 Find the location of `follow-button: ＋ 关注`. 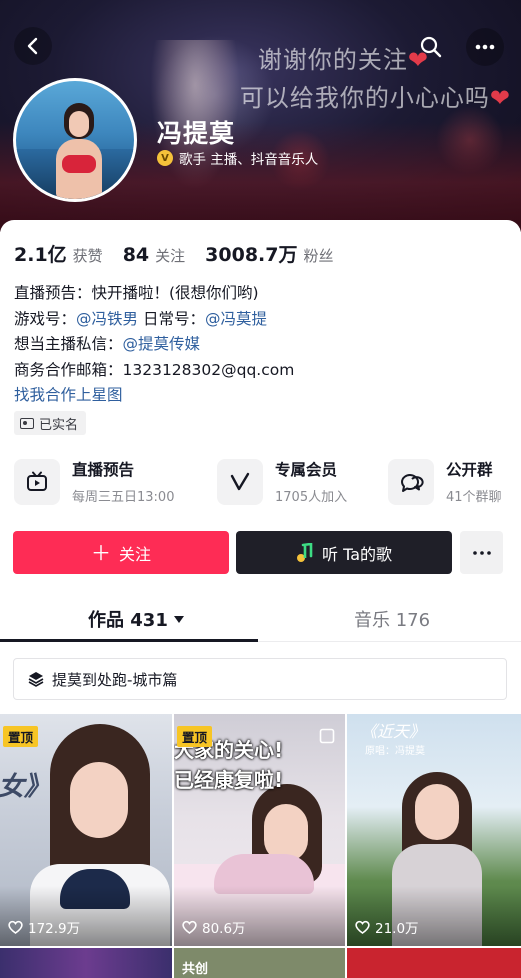

follow-button: ＋ 关注 is located at coordinates (121, 552).